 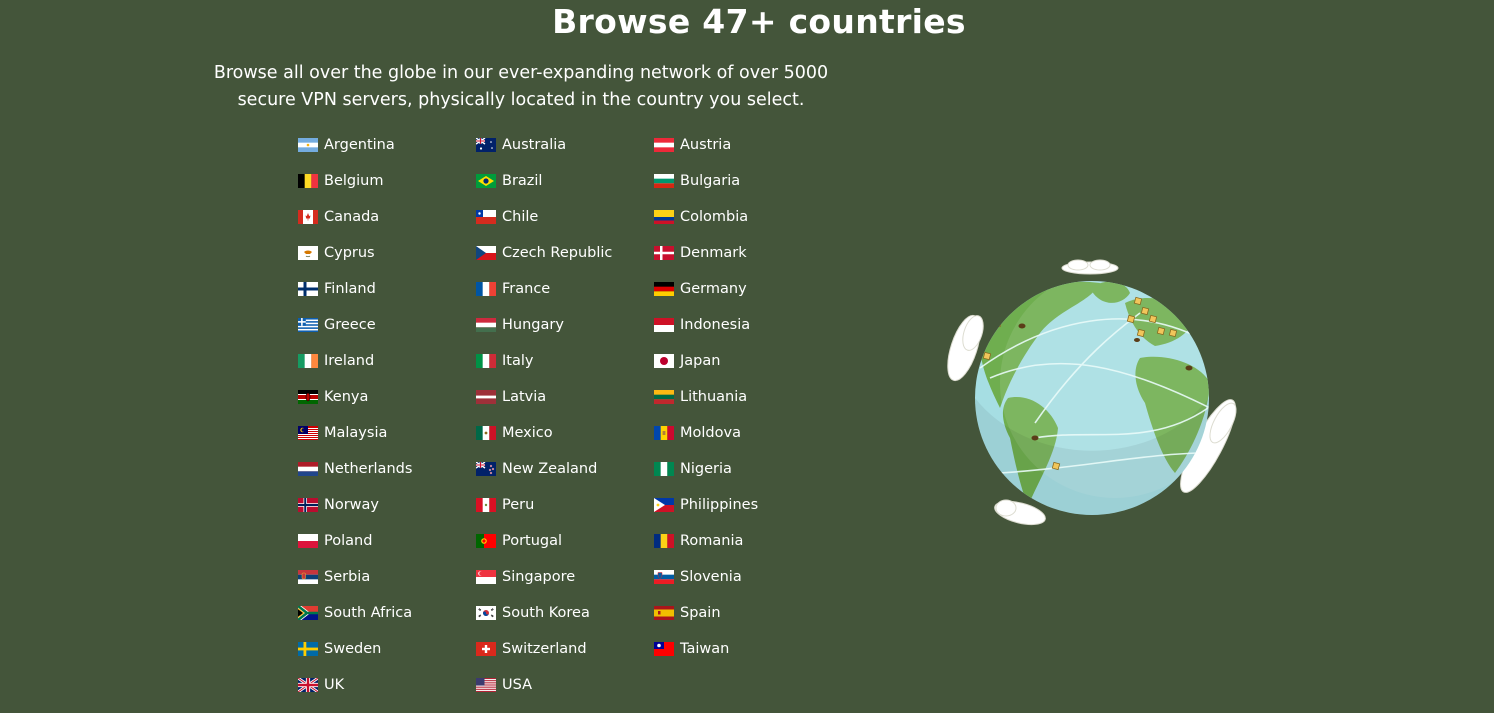 What do you see at coordinates (713, 289) in the screenshot?
I see `country-name: Germany` at bounding box center [713, 289].